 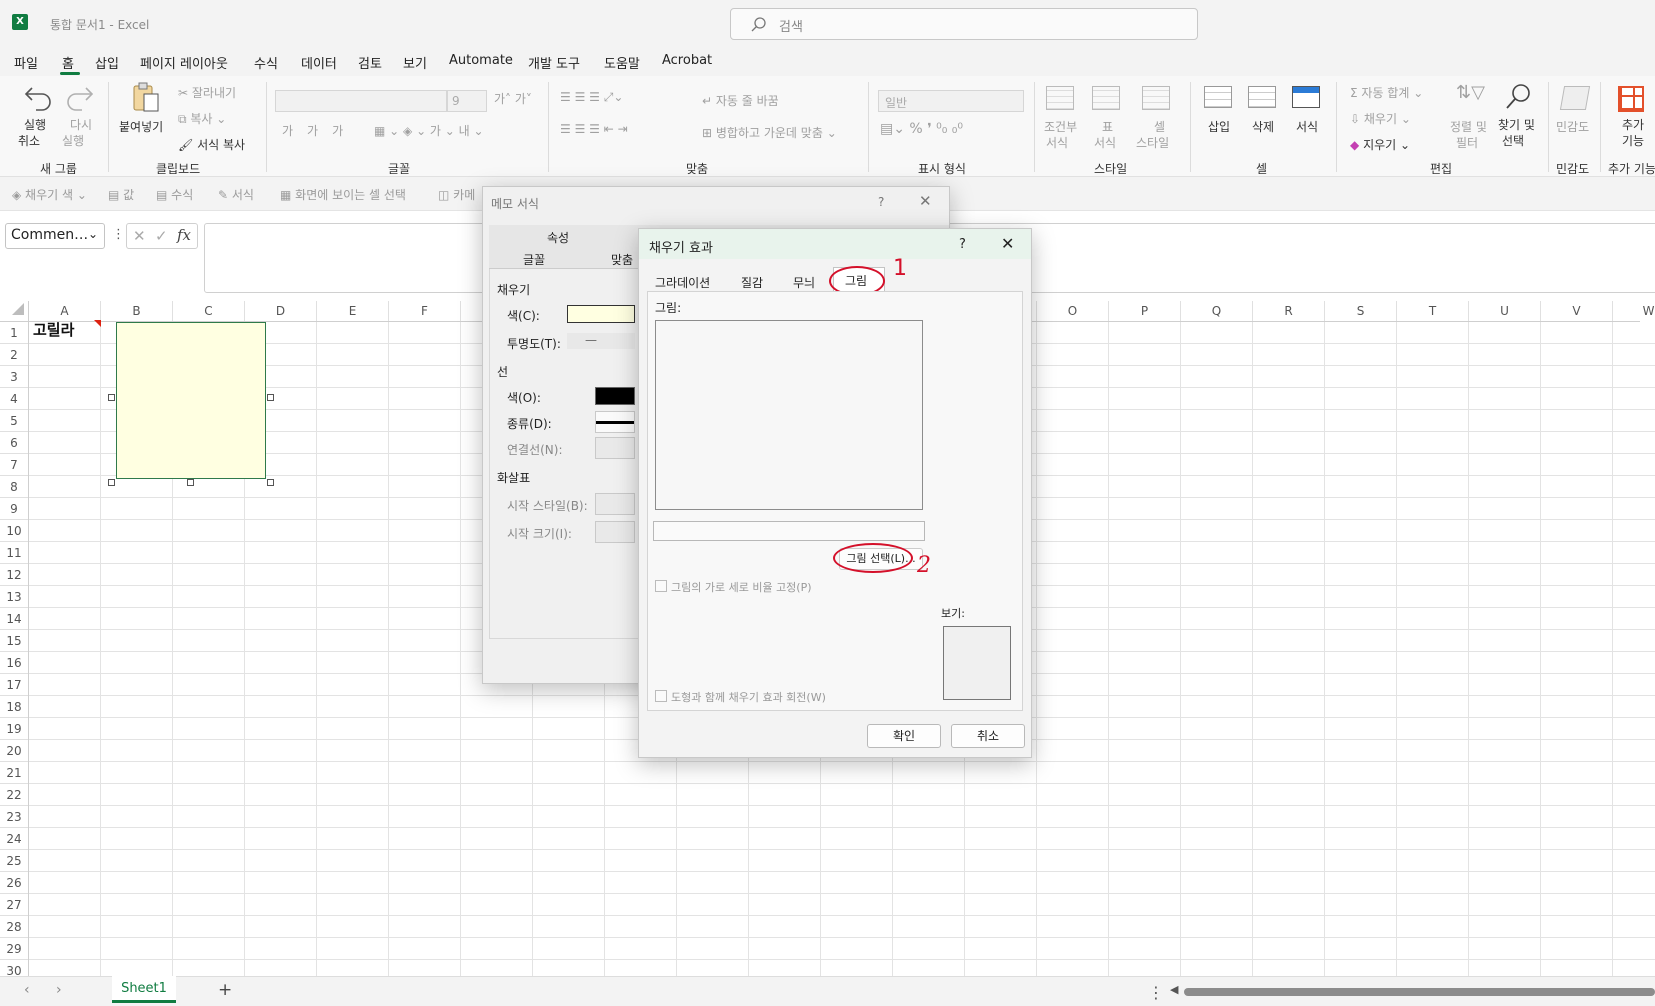 I want to click on menu-page-layout: 페이지 레이아웃, so click(x=184, y=62).